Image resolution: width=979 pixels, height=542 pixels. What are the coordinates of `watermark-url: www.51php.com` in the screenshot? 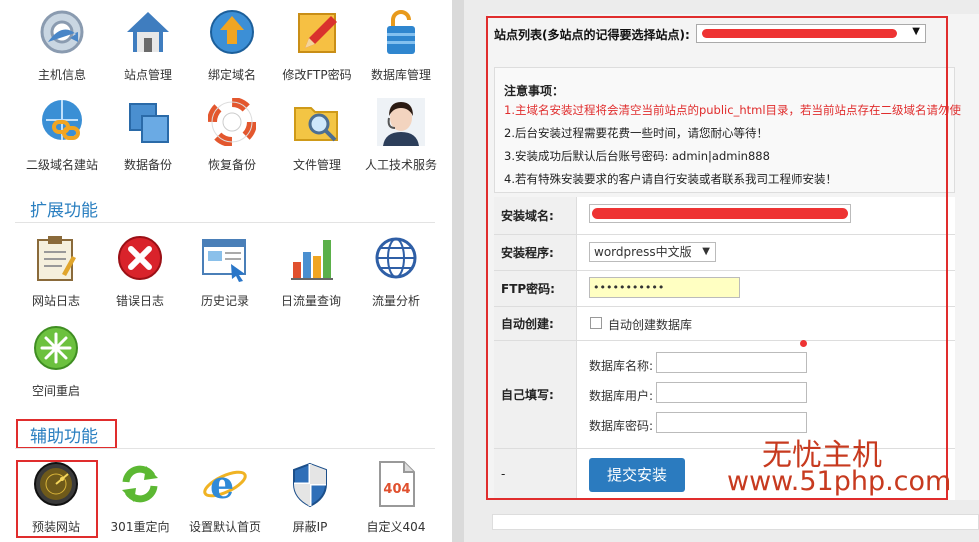 It's located at (839, 481).